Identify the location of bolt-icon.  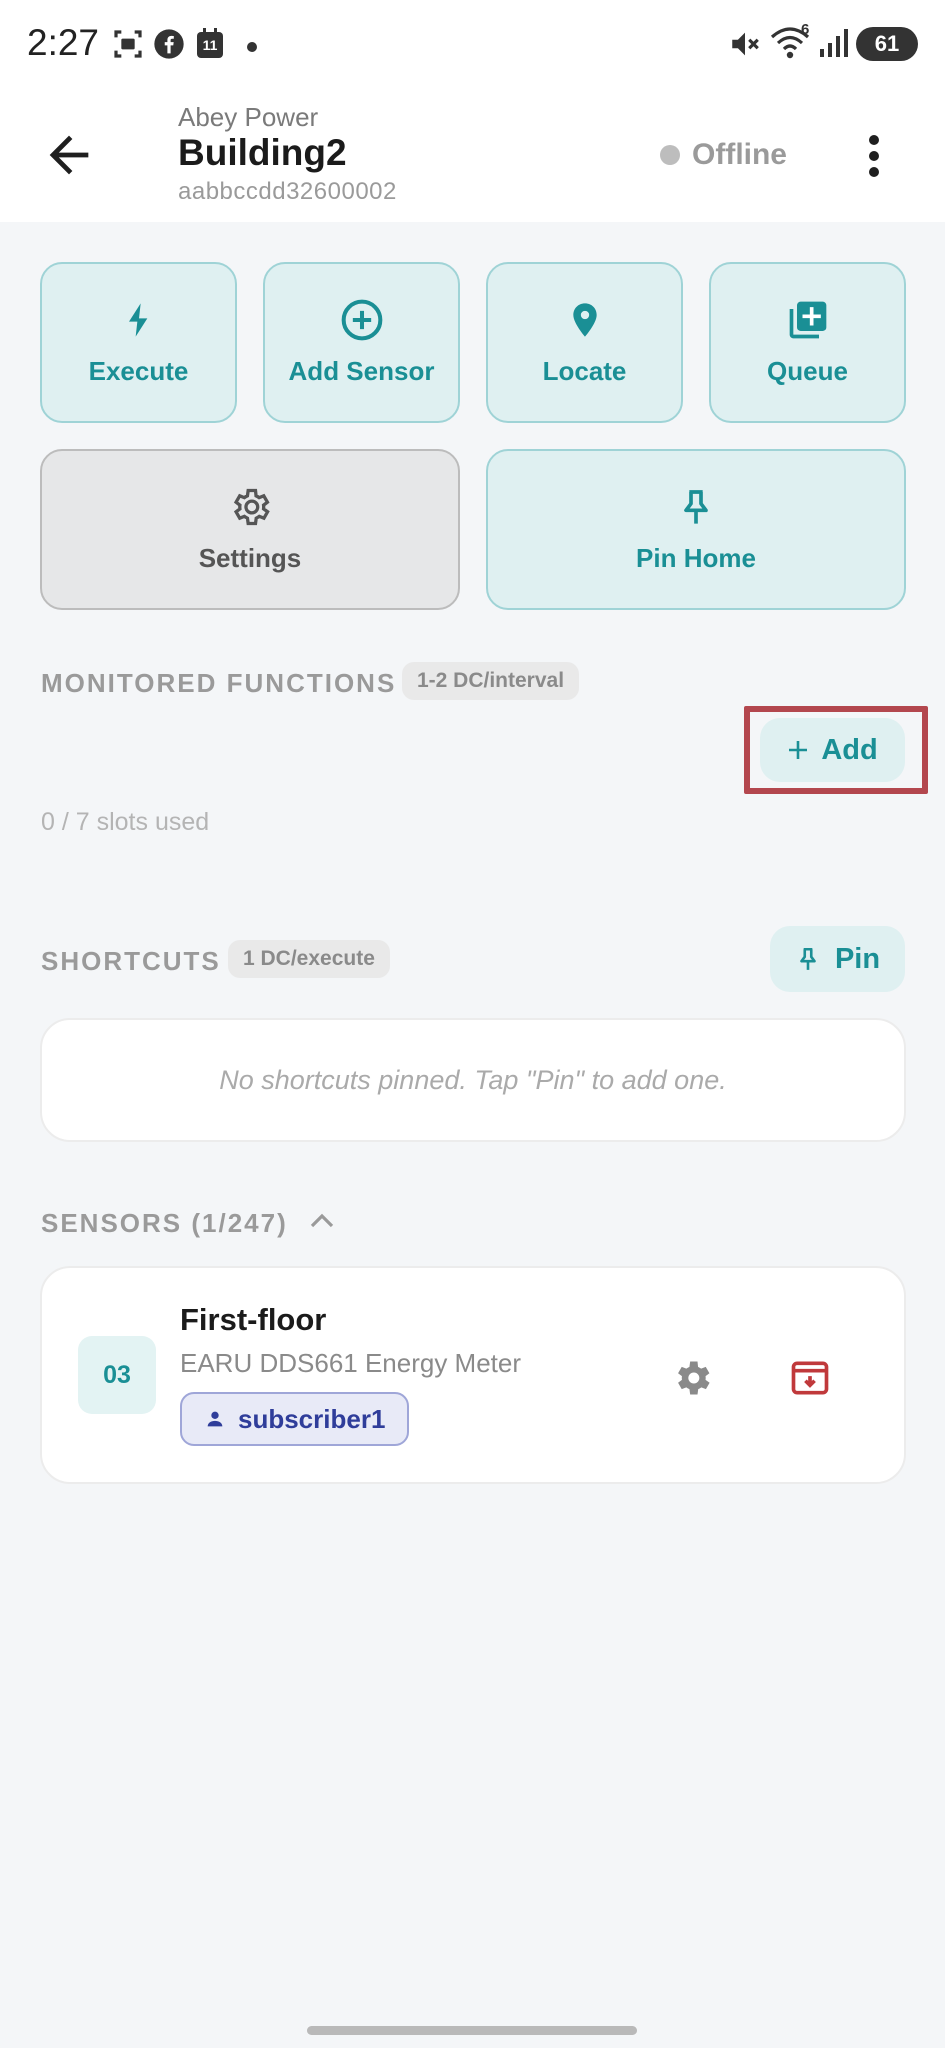
(137, 320).